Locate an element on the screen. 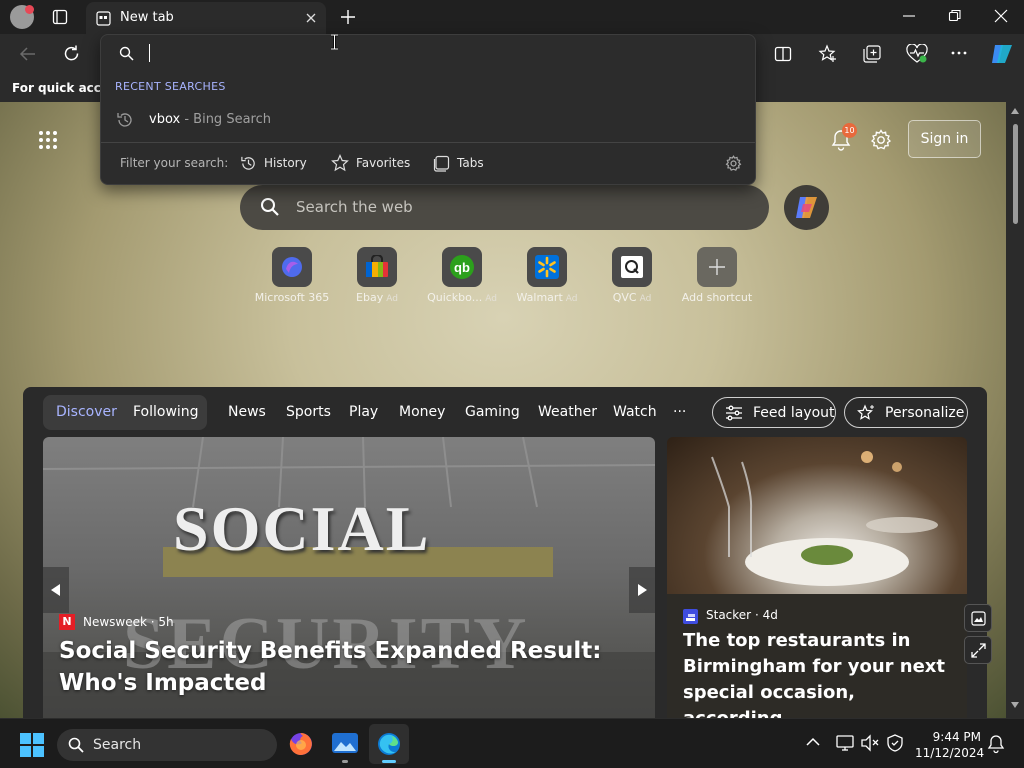  apps-launcher-icon is located at coordinates (48, 140).